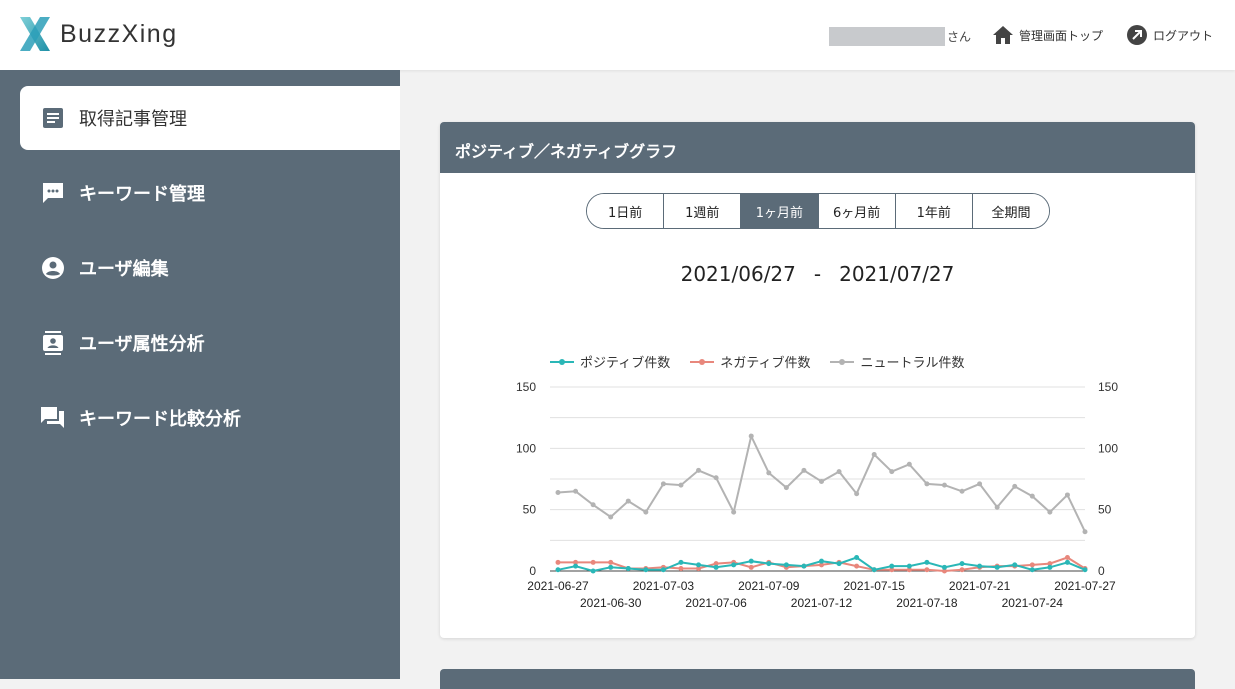 This screenshot has height=689, width=1235. I want to click on card-title: ポジティブ／ネガティブグラフ, so click(817, 147).